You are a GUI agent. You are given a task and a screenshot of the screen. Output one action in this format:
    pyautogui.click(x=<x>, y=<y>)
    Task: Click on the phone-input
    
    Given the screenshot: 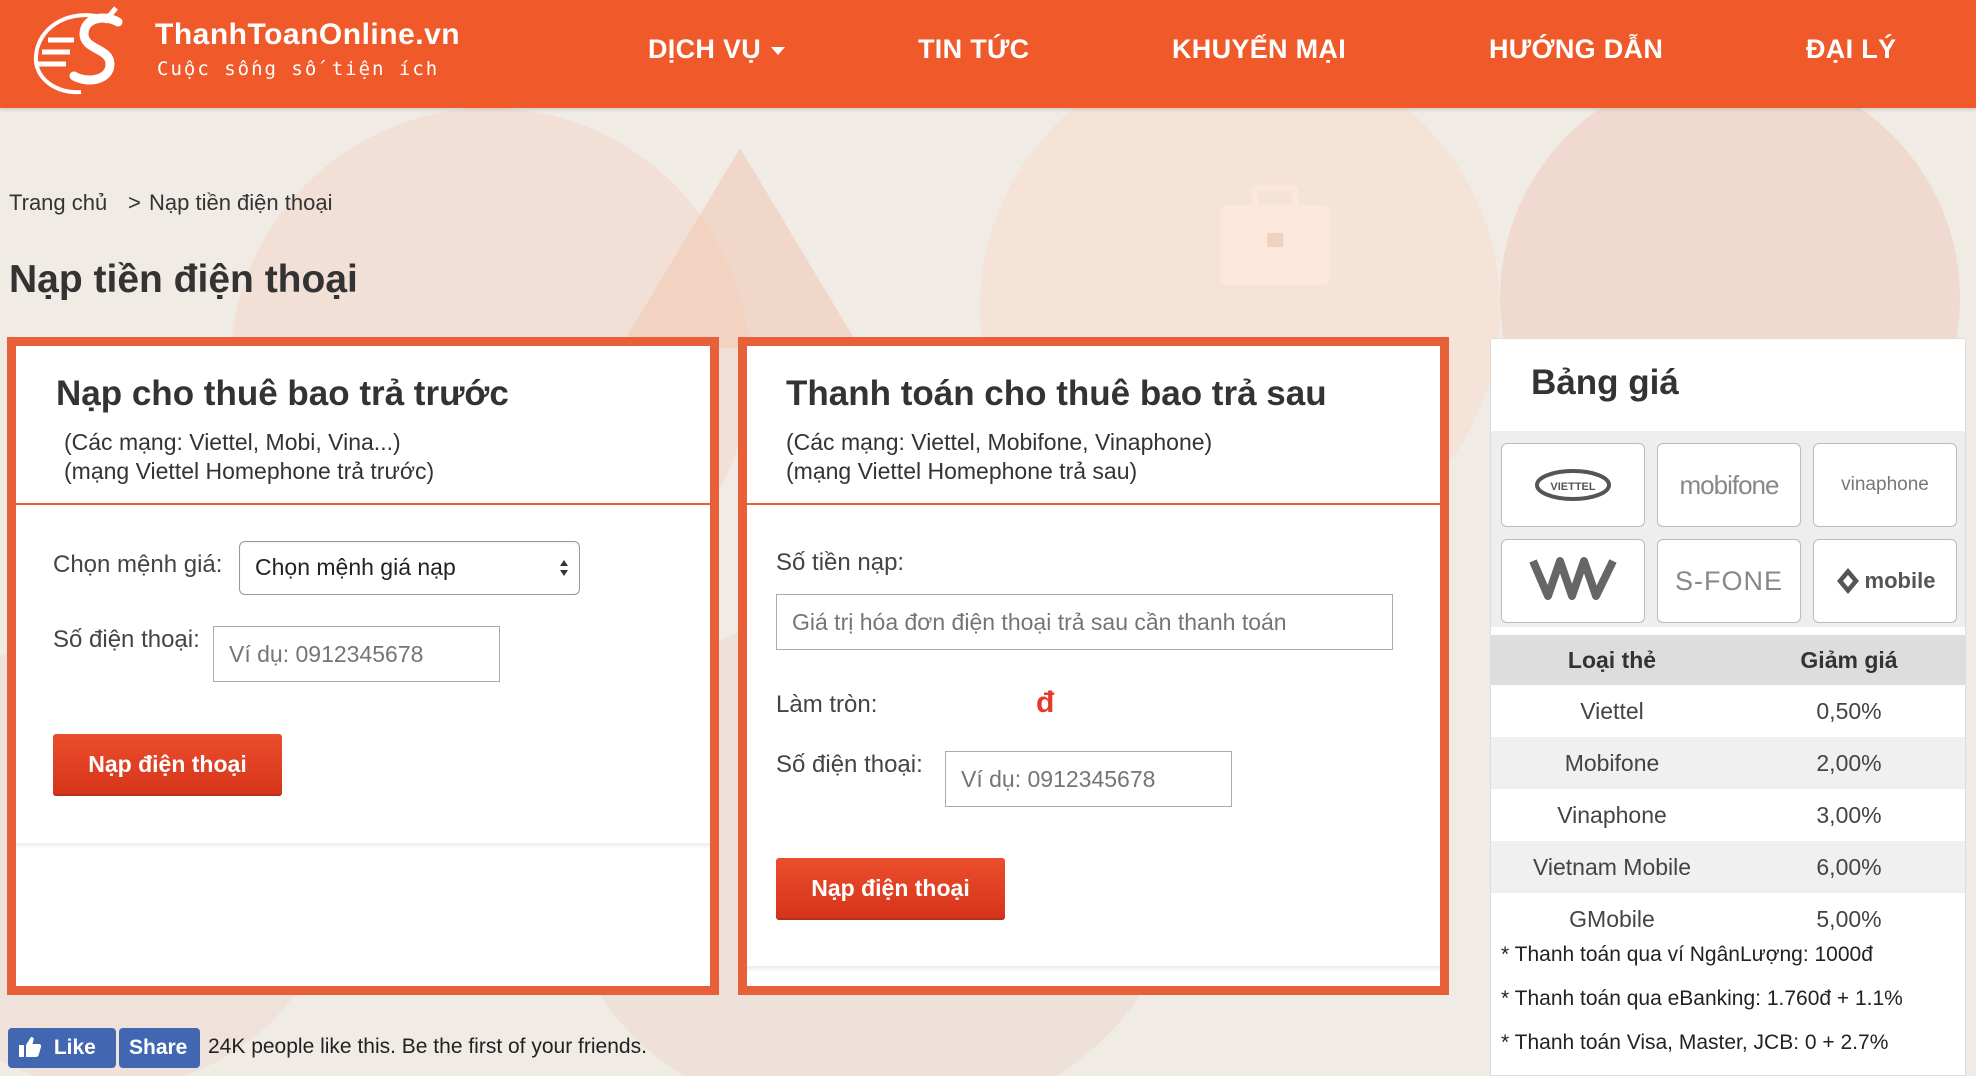 What is the action you would take?
    pyautogui.click(x=356, y=654)
    